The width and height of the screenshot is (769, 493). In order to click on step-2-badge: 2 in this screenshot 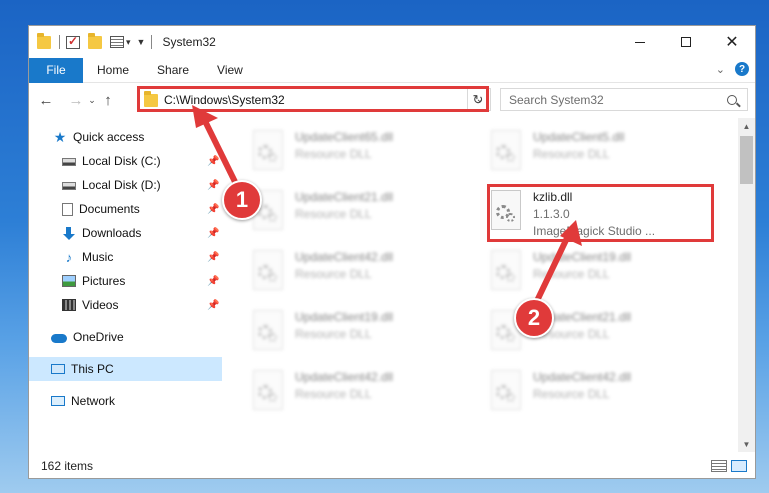, I will do `click(534, 318)`.